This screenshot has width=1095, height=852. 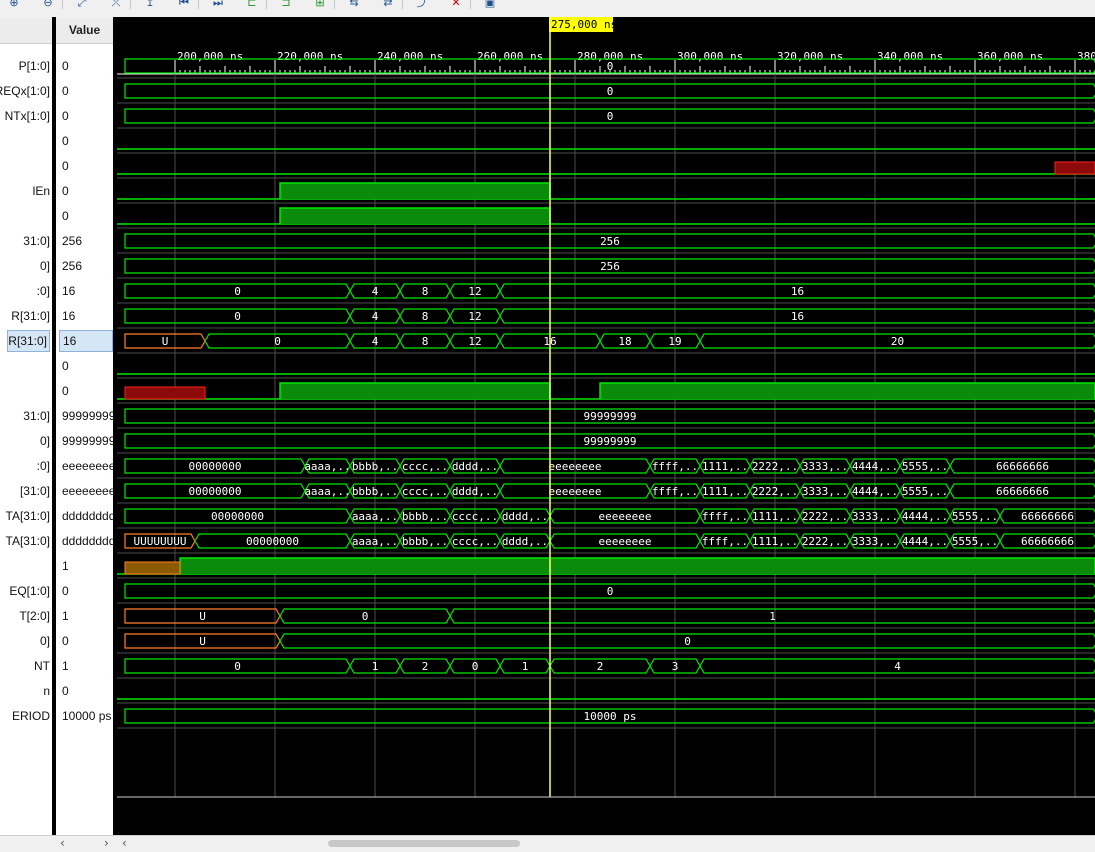 What do you see at coordinates (525, 666) in the screenshot?
I see `bus-value-label: 1` at bounding box center [525, 666].